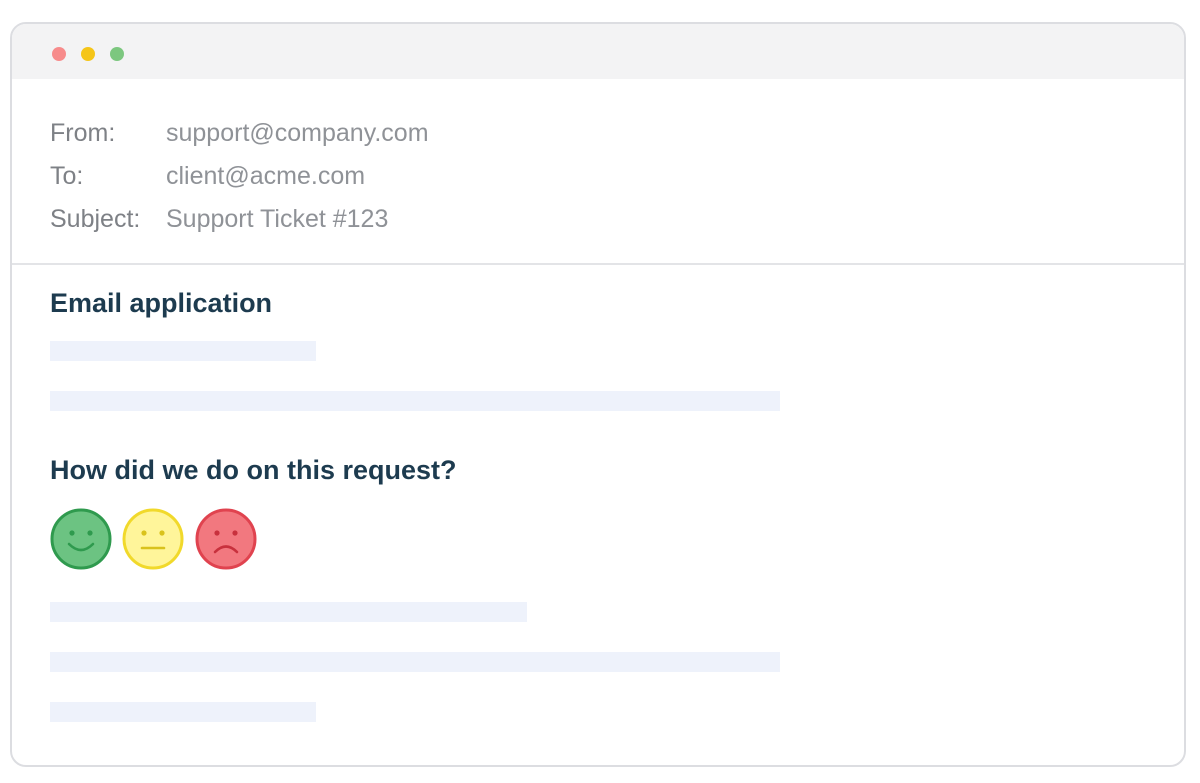  What do you see at coordinates (95, 219) in the screenshot?
I see `subject-label: Subject:` at bounding box center [95, 219].